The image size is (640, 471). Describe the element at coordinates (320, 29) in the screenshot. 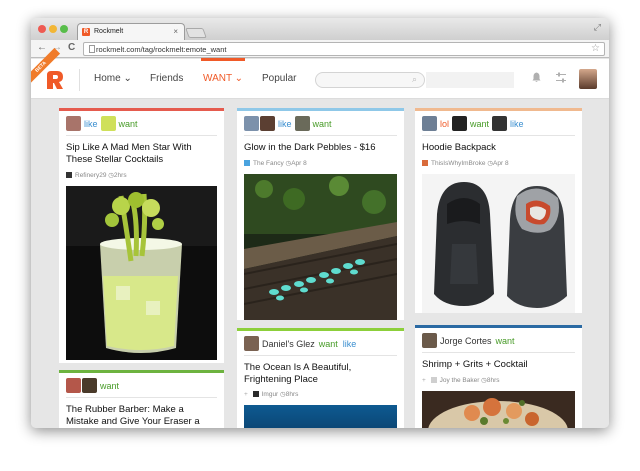

I see `title-bar: R Rockmelt × ⤢` at that location.